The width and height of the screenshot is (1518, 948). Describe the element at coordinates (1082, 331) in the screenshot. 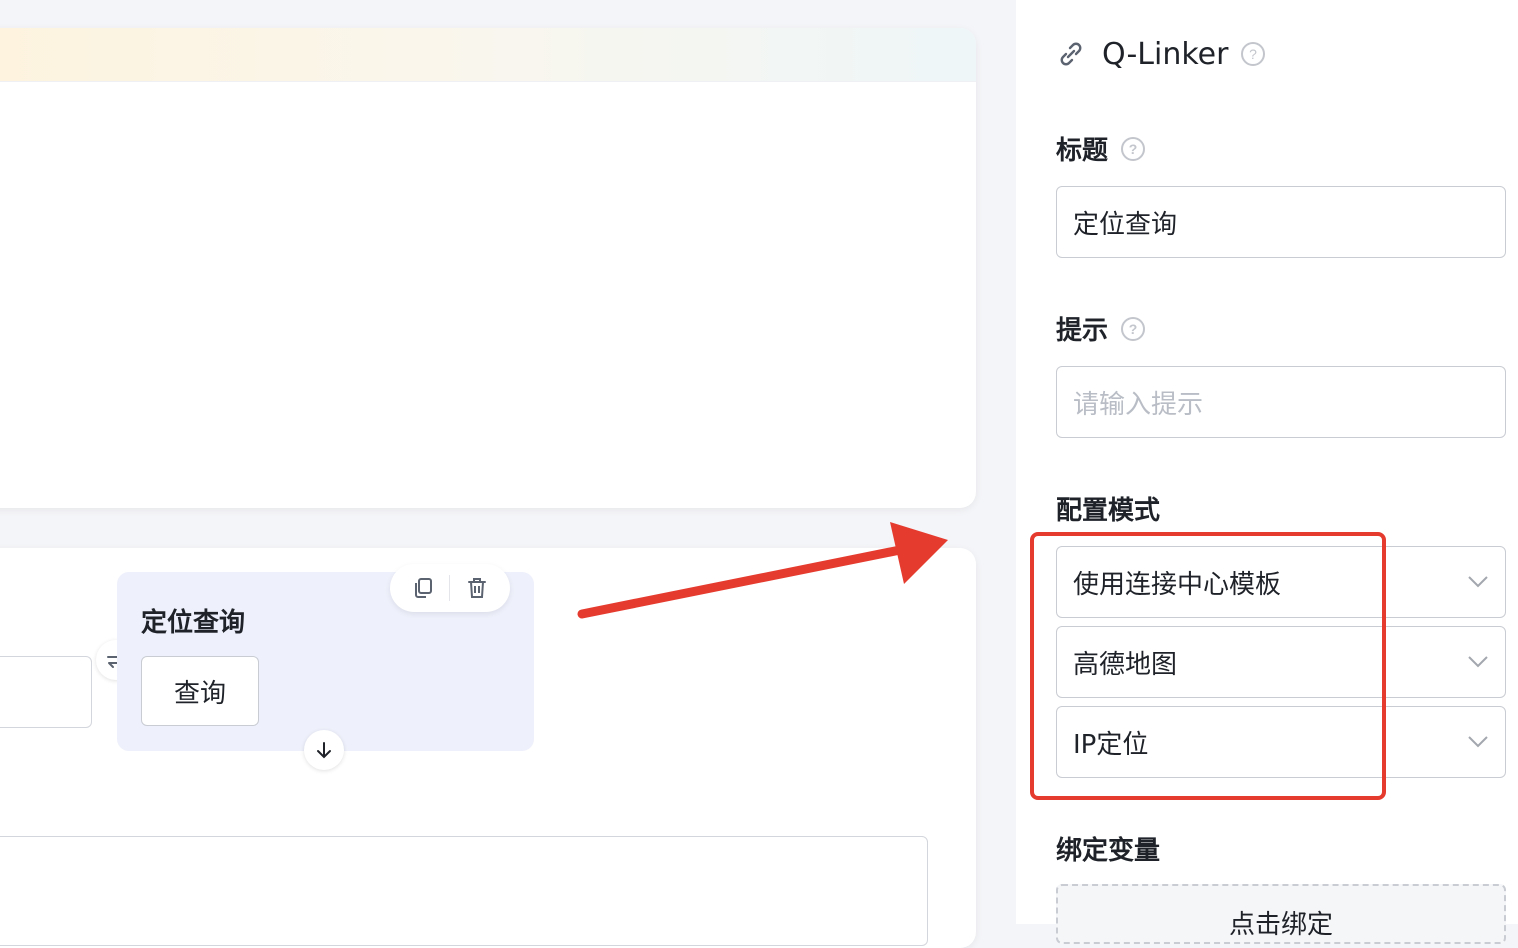

I see `hint-label: 提示` at that location.